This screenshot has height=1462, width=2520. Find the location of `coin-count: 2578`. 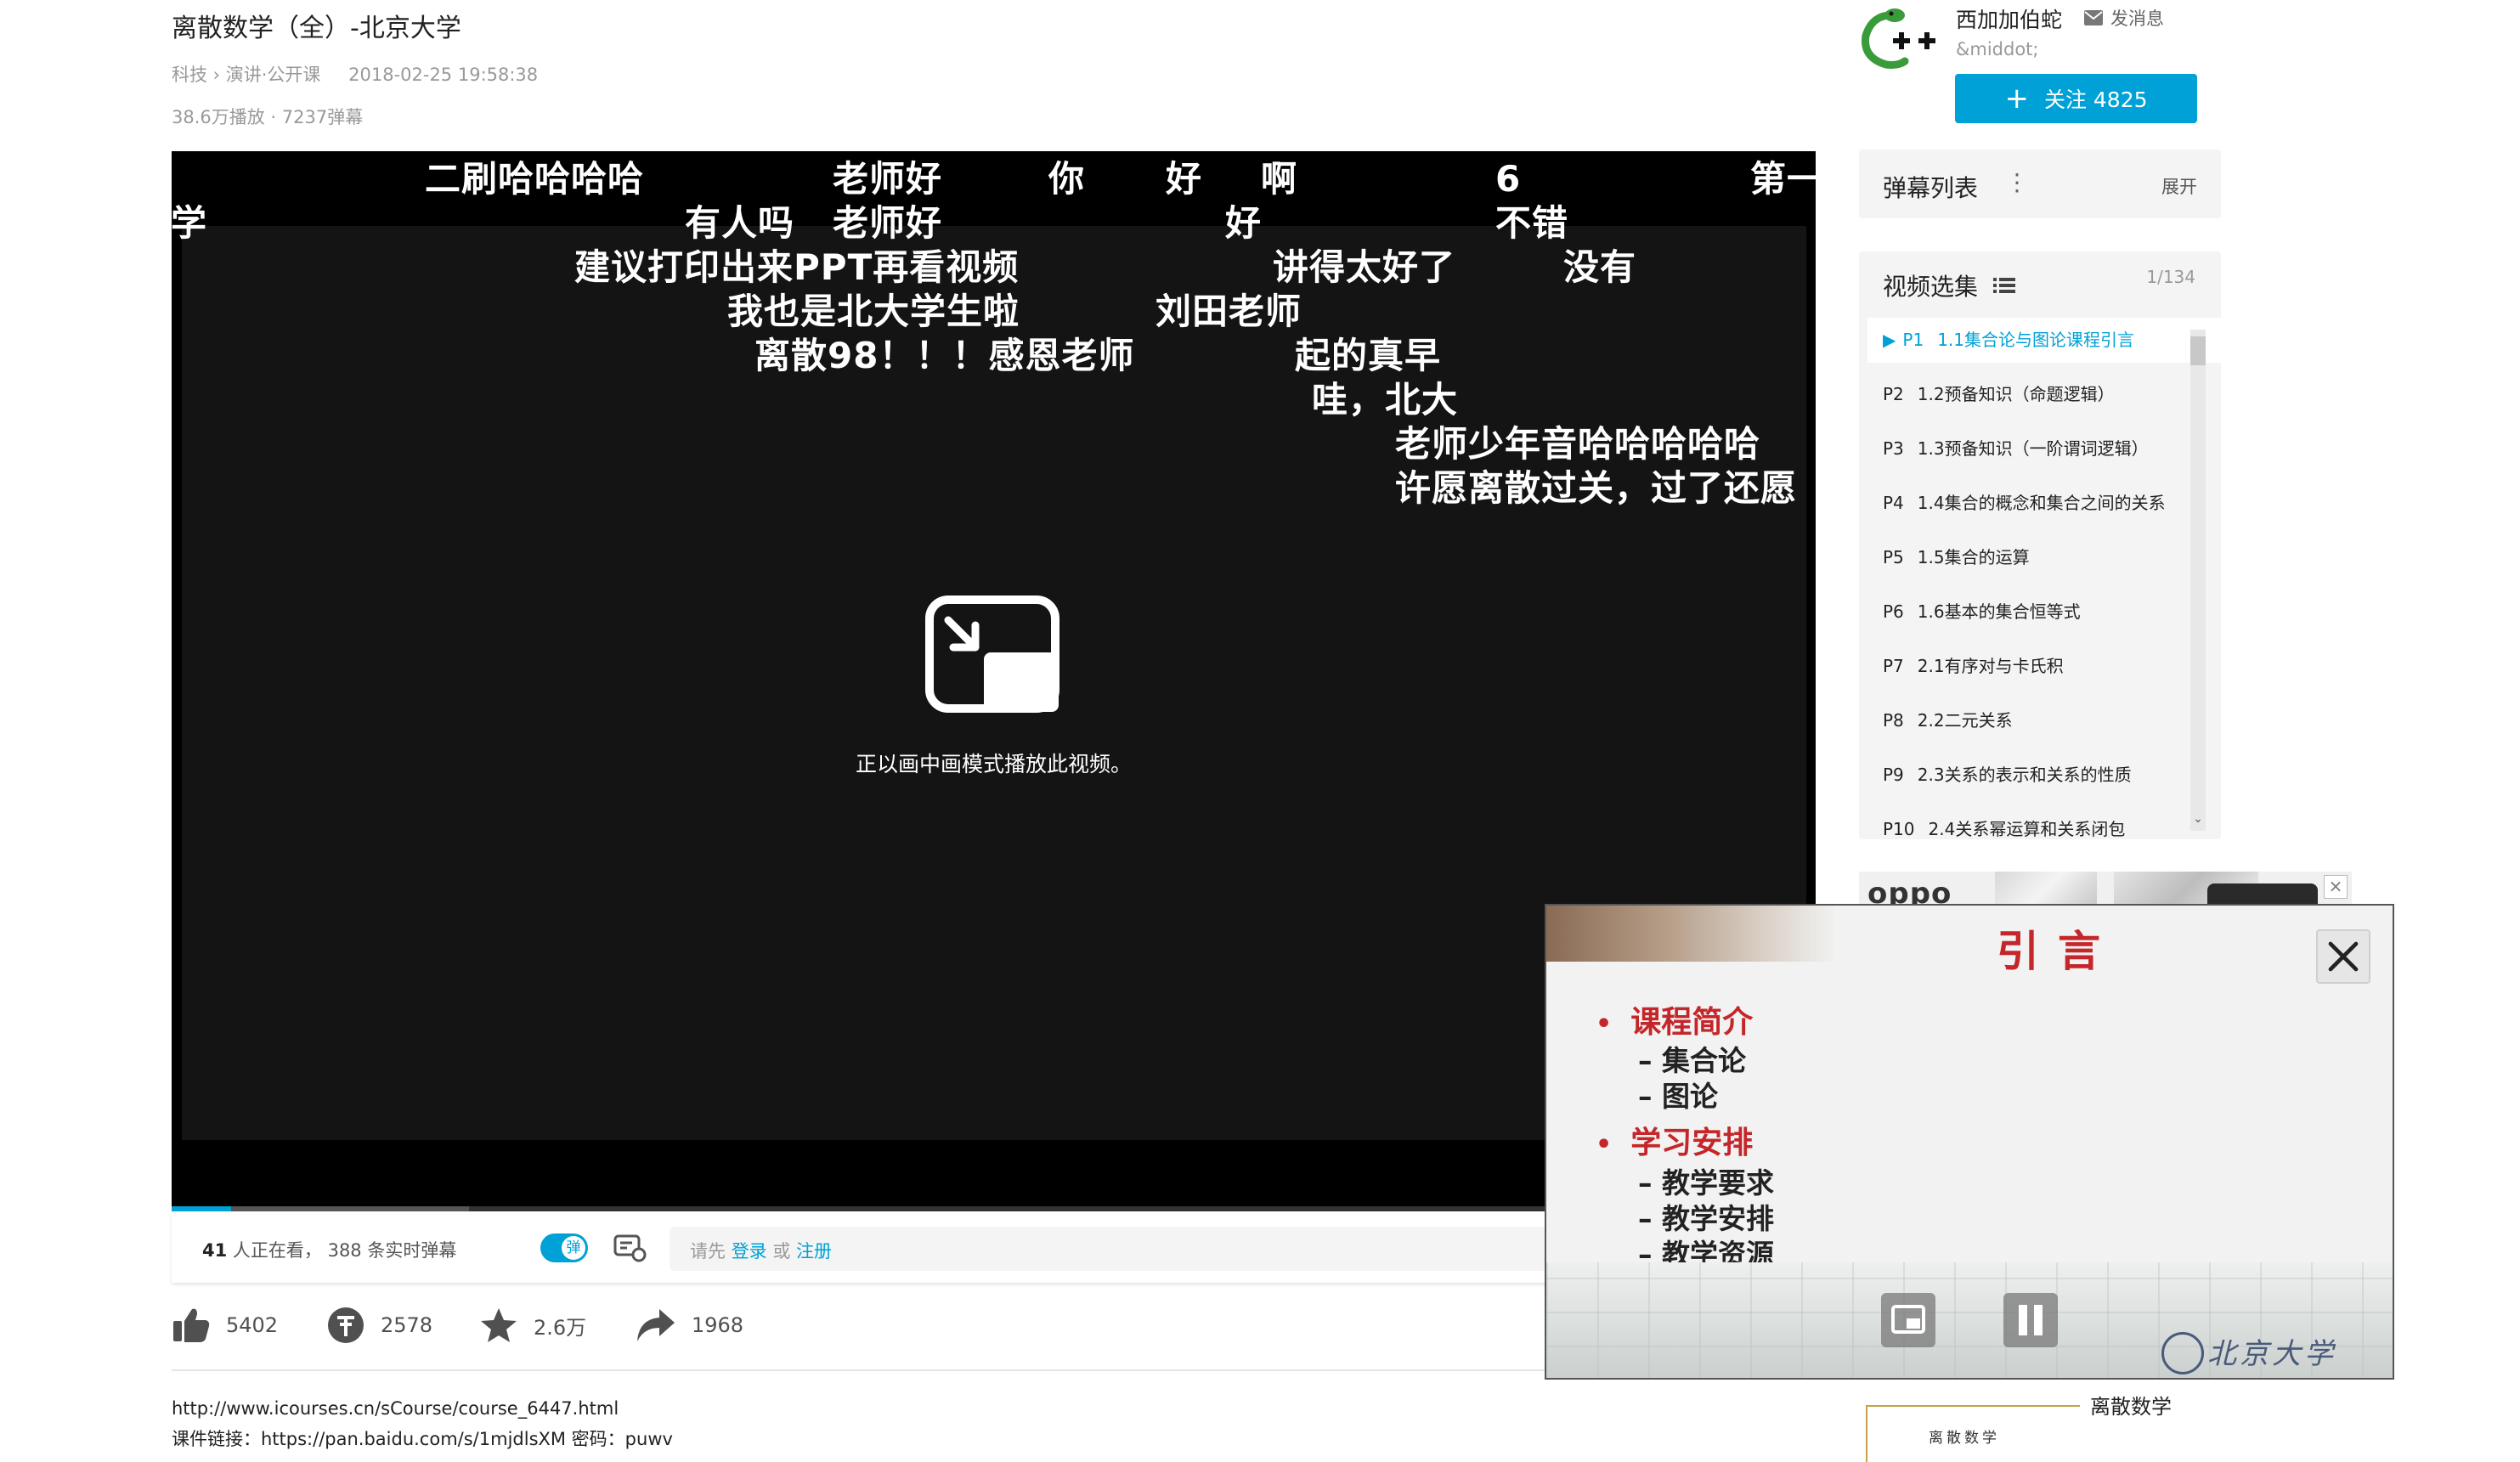

coin-count: 2578 is located at coordinates (407, 1325).